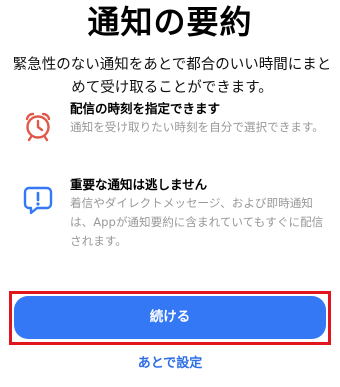  Describe the element at coordinates (170, 317) in the screenshot. I see `continue-button: 続ける` at that location.